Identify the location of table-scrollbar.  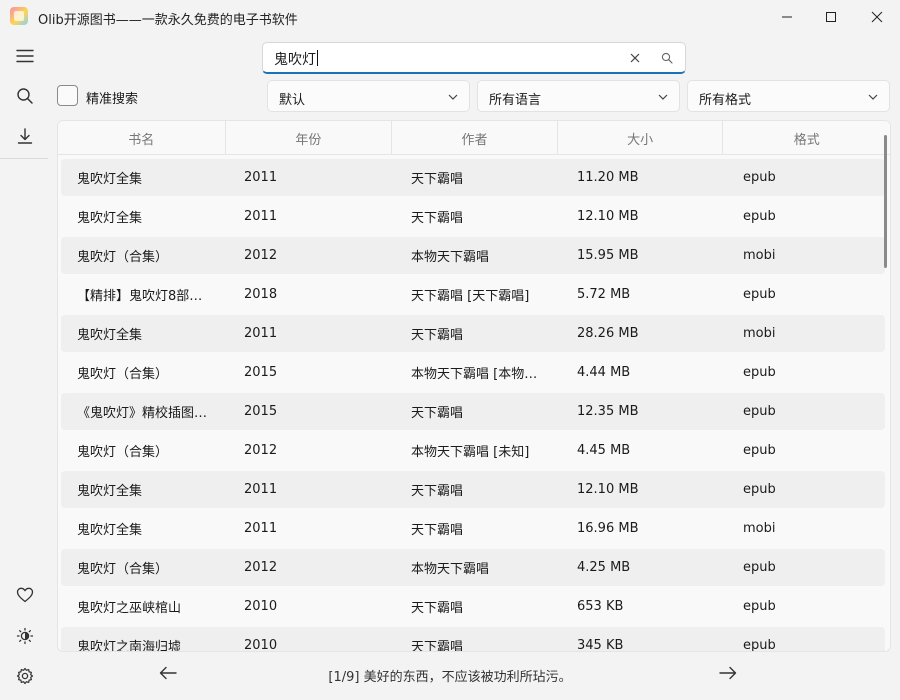
(885, 201).